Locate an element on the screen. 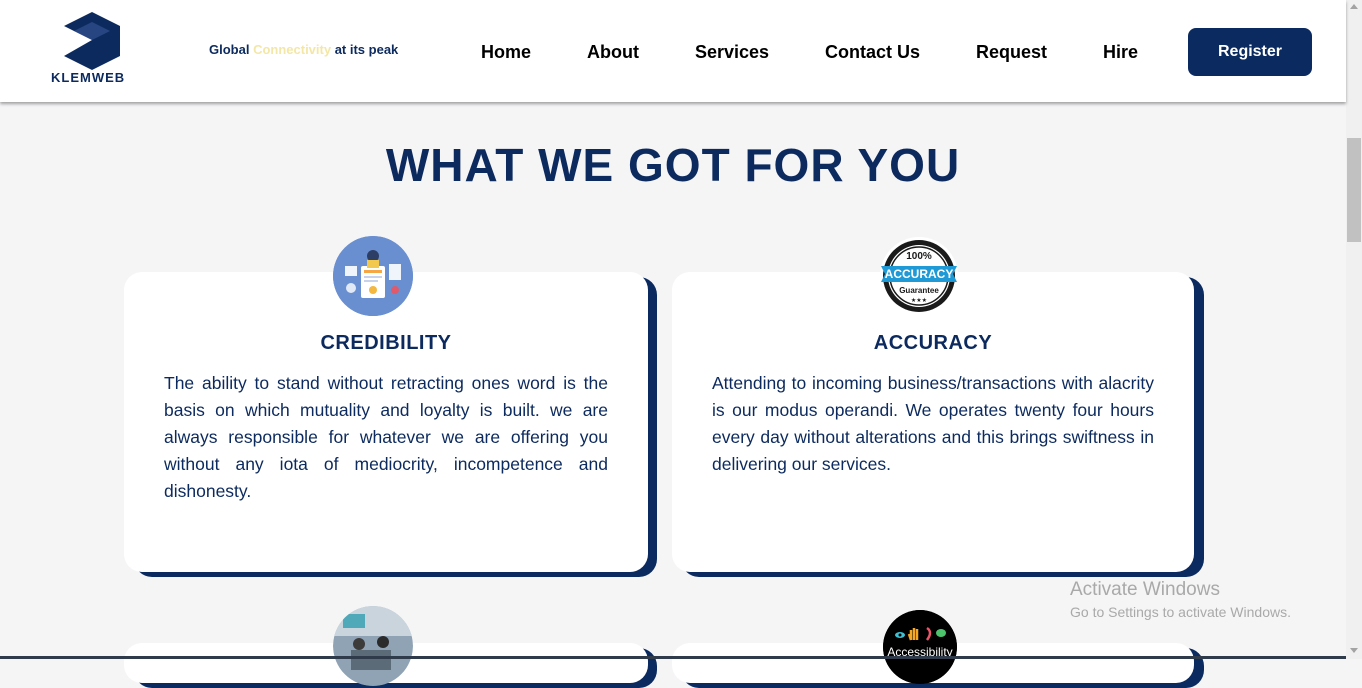 The width and height of the screenshot is (1362, 688). nav-home: Home is located at coordinates (506, 52).